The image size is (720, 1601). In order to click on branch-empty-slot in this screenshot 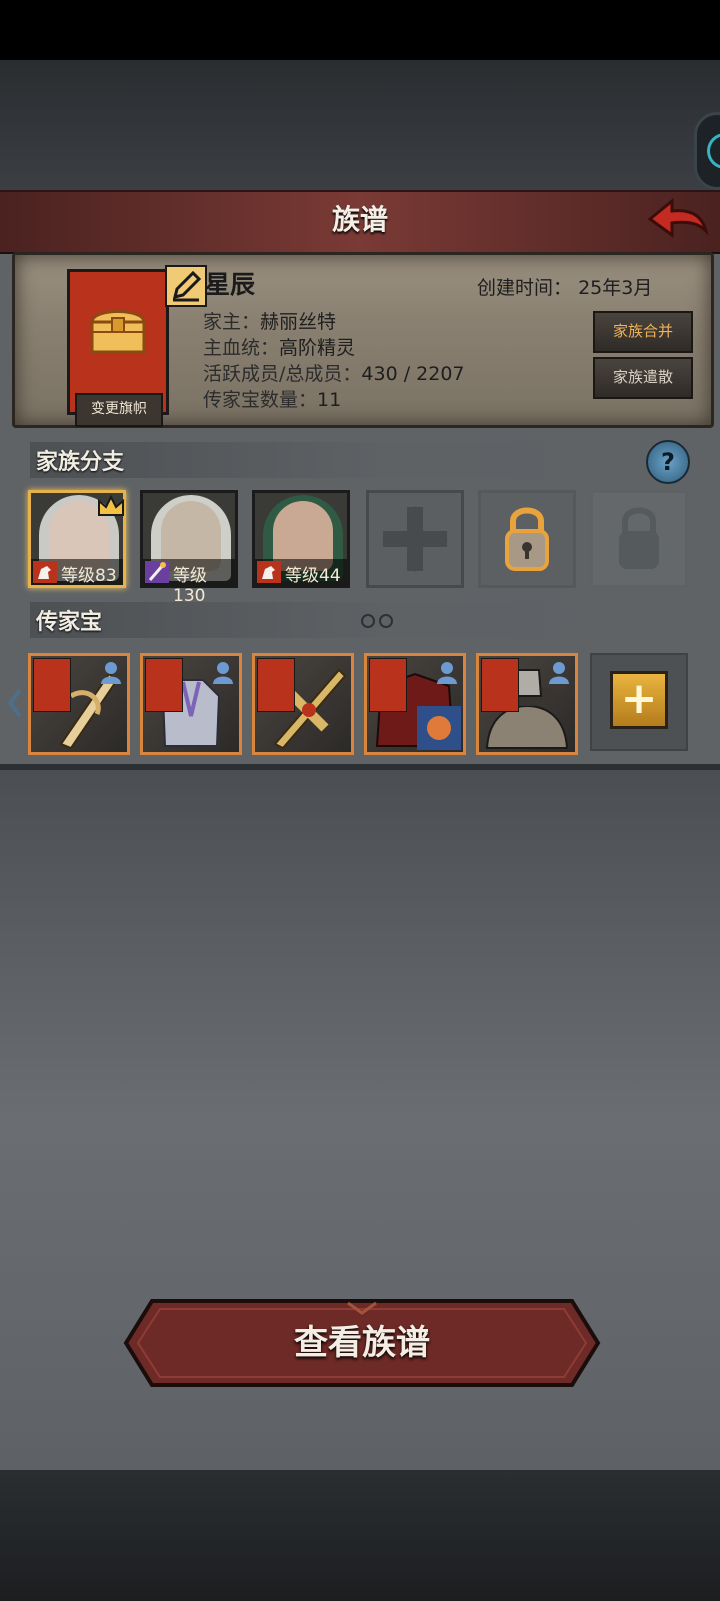, I will do `click(415, 539)`.